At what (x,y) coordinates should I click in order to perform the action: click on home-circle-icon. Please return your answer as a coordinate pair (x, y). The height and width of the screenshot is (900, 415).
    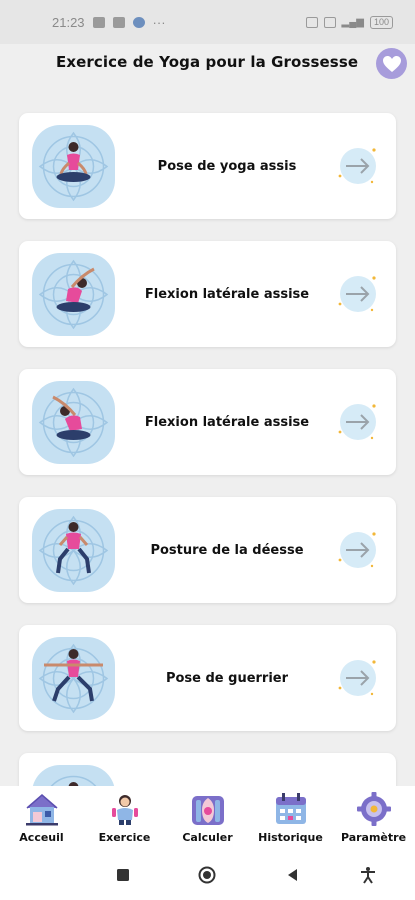
    Looking at the image, I should click on (207, 875).